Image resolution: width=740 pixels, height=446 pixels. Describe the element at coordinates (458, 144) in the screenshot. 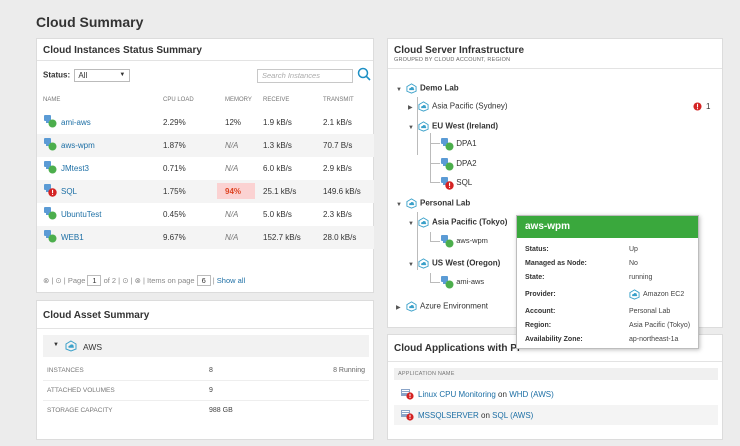

I see `tree-leaf-dpa1: DPA1` at that location.